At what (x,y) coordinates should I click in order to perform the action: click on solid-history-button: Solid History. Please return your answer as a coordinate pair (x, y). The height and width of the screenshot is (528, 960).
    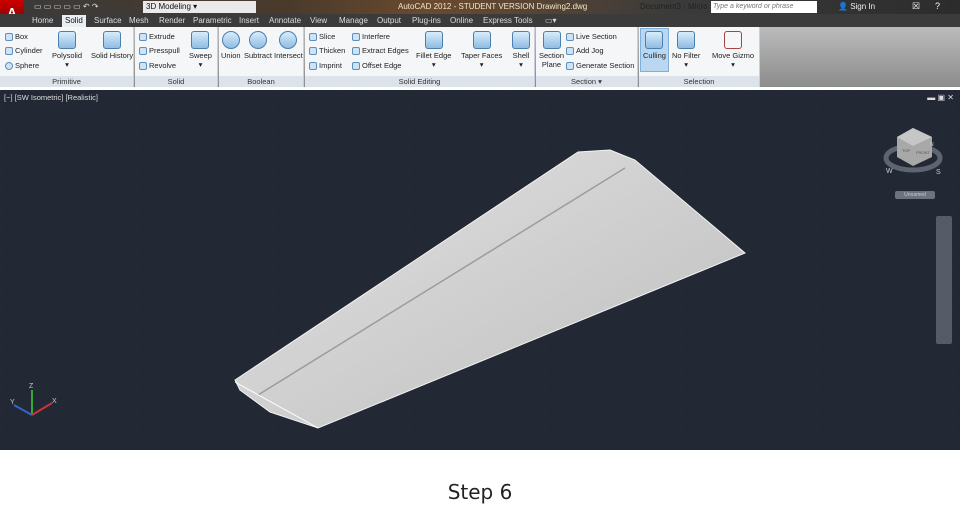
    Looking at the image, I should click on (112, 45).